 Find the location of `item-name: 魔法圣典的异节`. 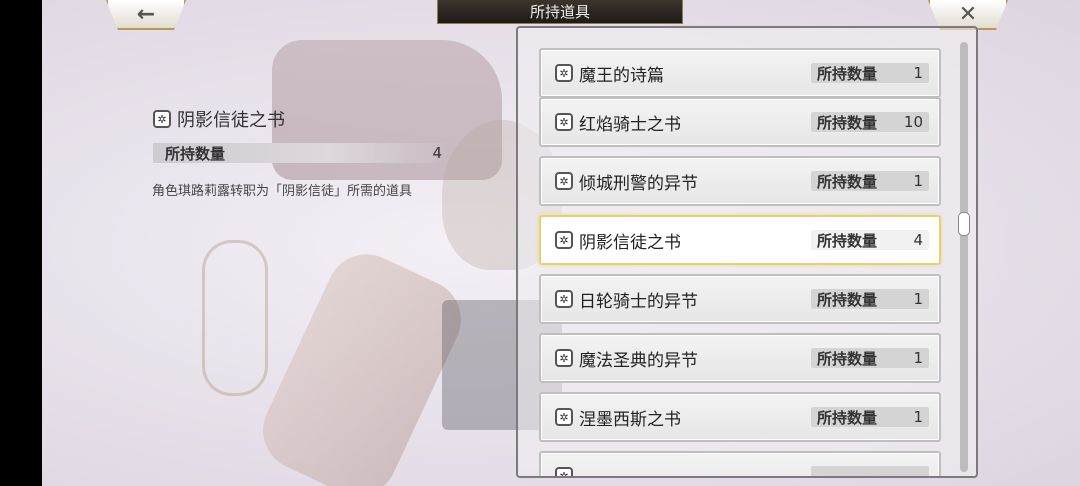

item-name: 魔法圣典的异节 is located at coordinates (638, 360).